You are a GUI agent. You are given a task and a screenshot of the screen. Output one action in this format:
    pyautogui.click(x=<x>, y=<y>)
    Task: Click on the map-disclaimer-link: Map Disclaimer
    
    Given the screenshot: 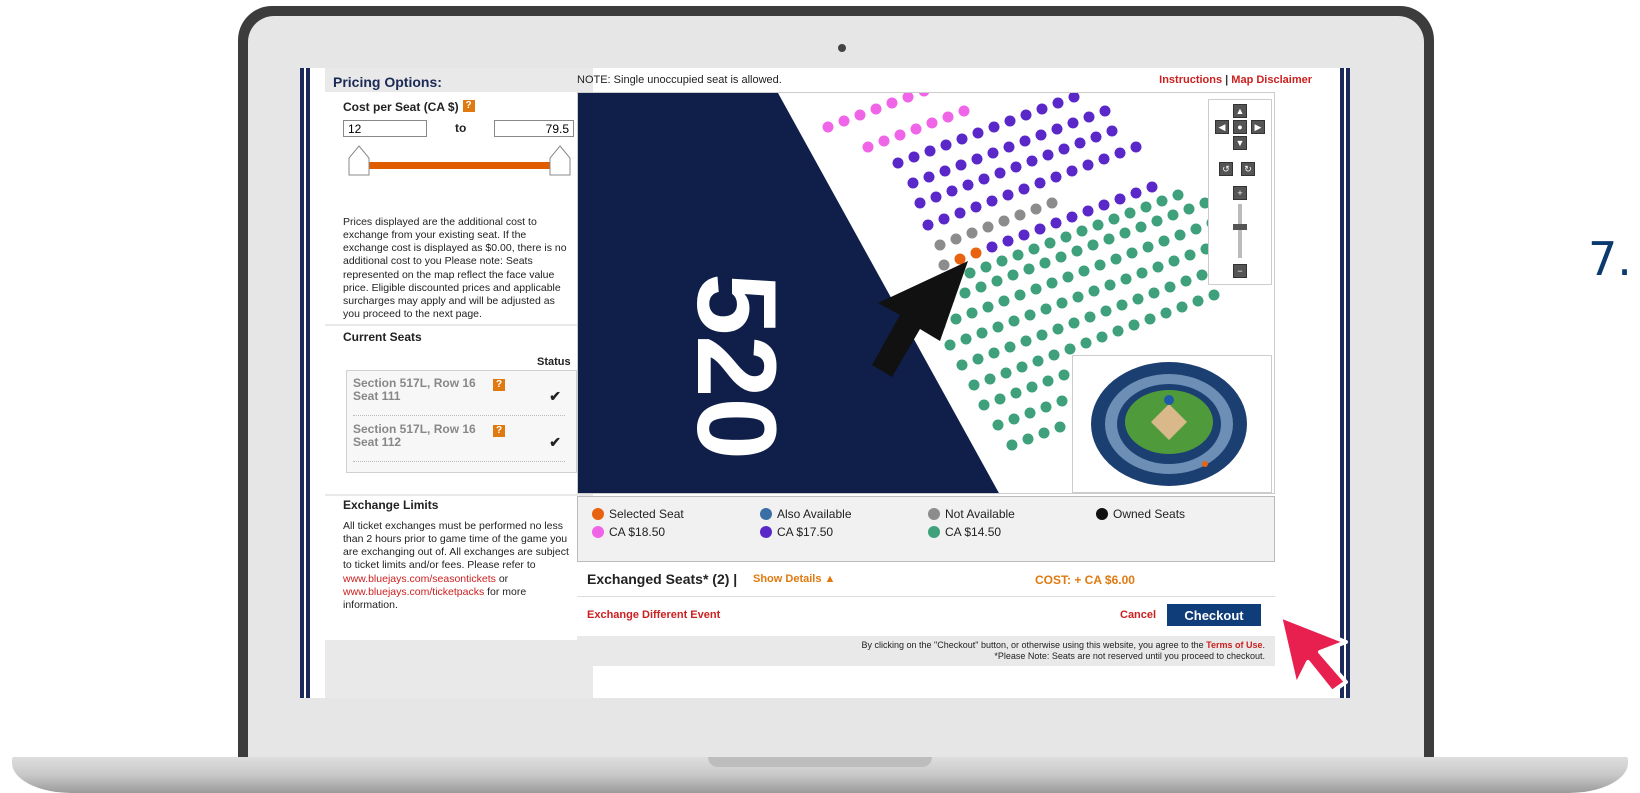 What is the action you would take?
    pyautogui.click(x=1271, y=80)
    